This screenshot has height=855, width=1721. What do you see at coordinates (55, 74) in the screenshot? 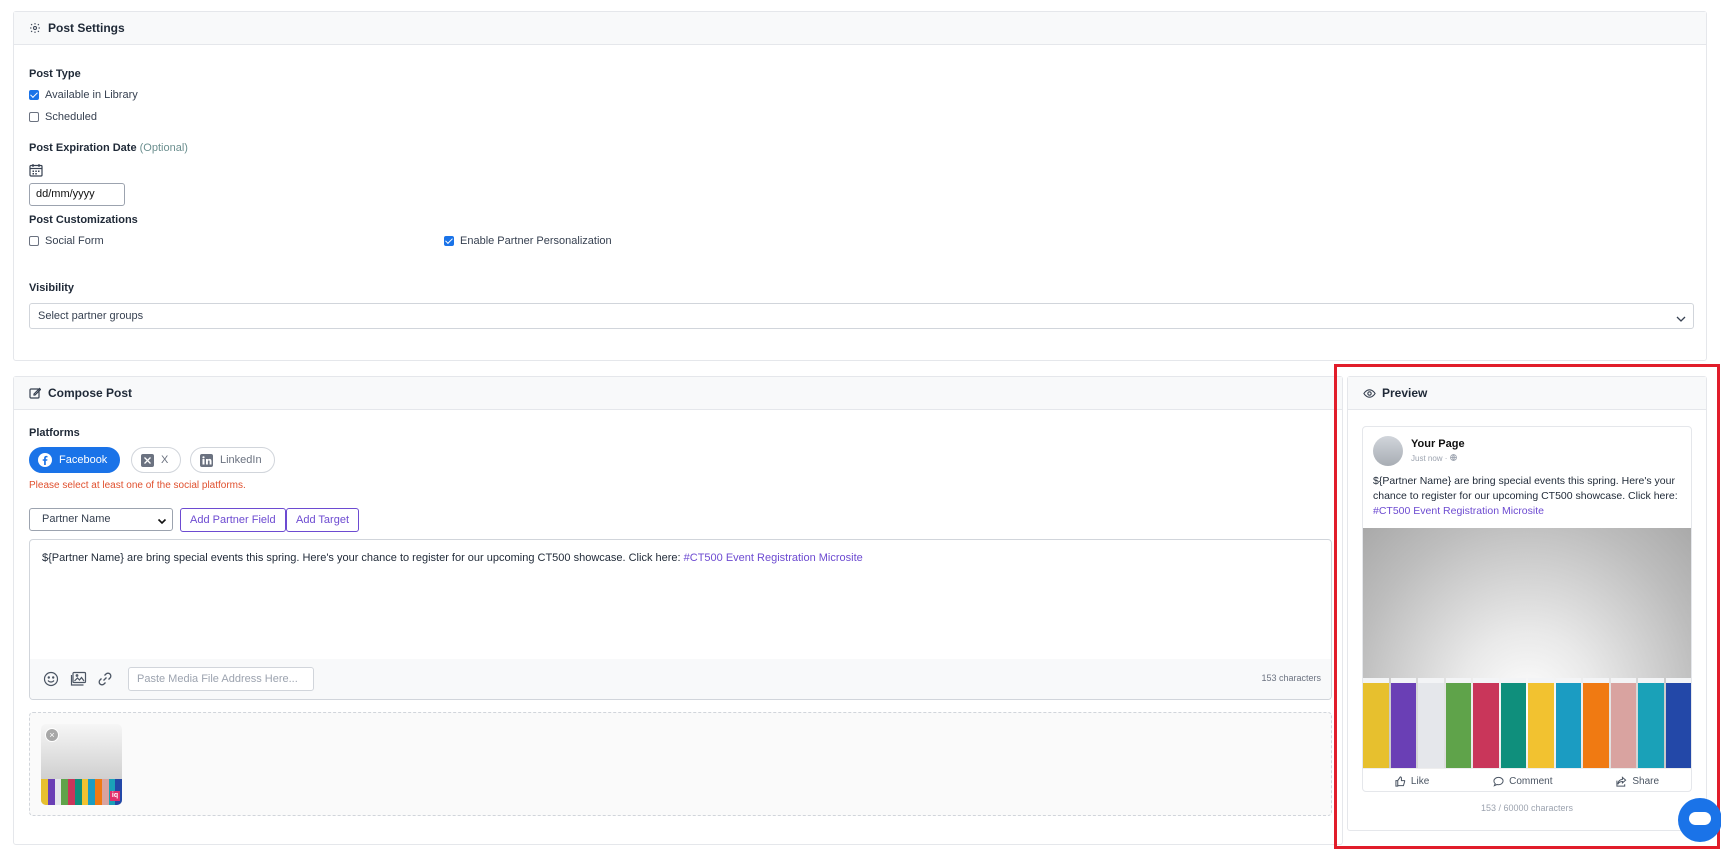
I see `post-type-label: Post Type` at bounding box center [55, 74].